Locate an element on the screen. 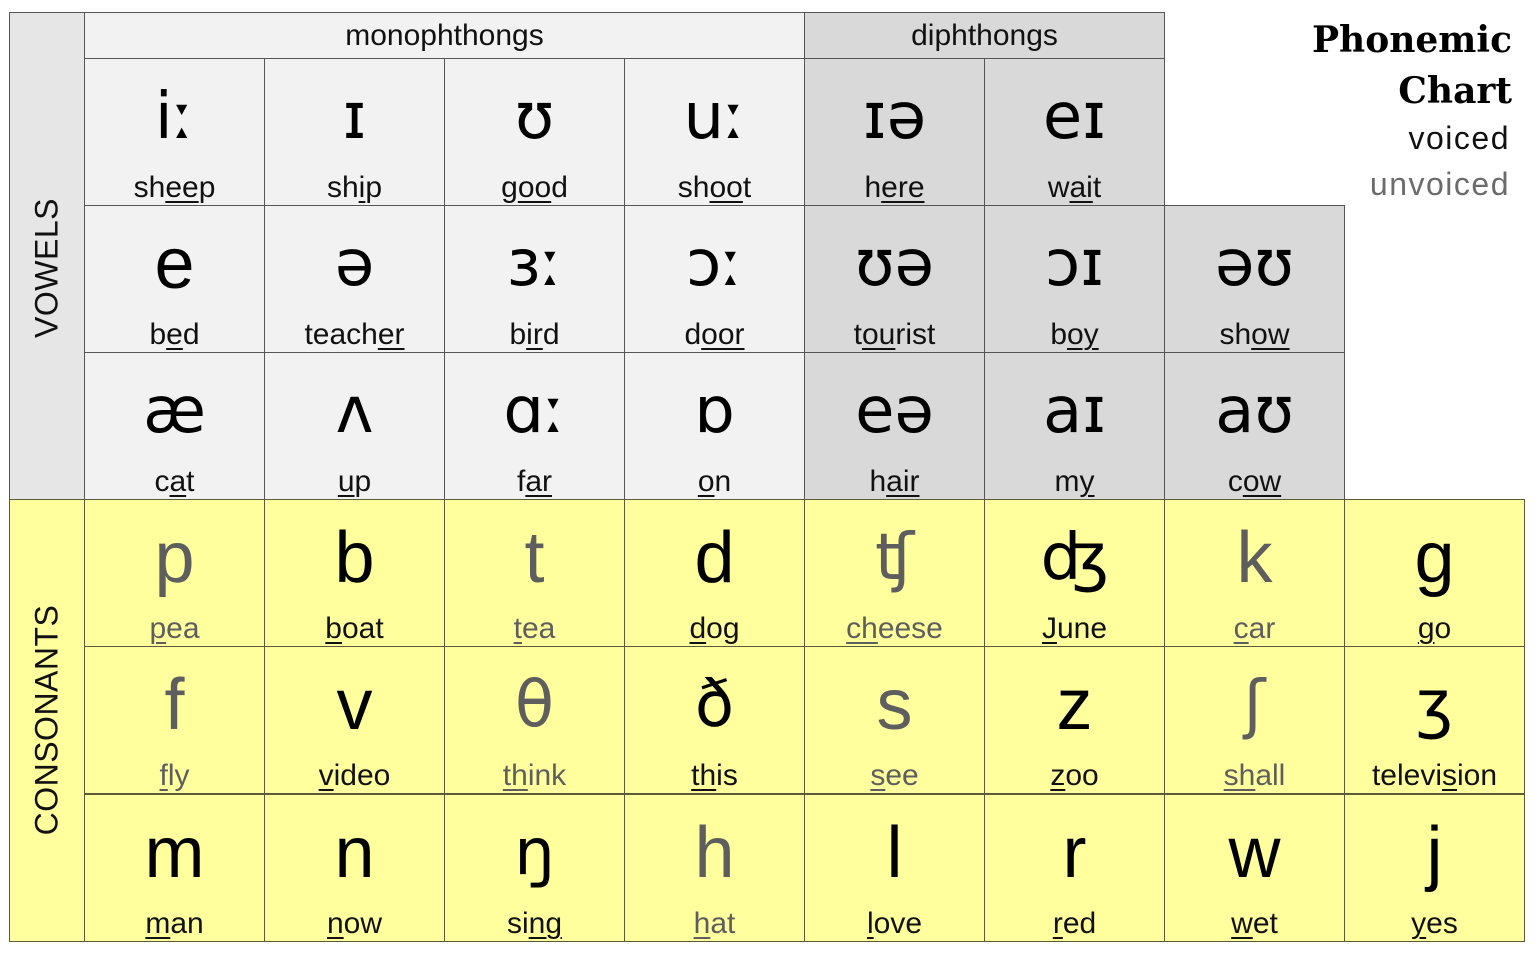 This screenshot has height=956, width=1538. phoneme-symbol: ʊə is located at coordinates (894, 264).